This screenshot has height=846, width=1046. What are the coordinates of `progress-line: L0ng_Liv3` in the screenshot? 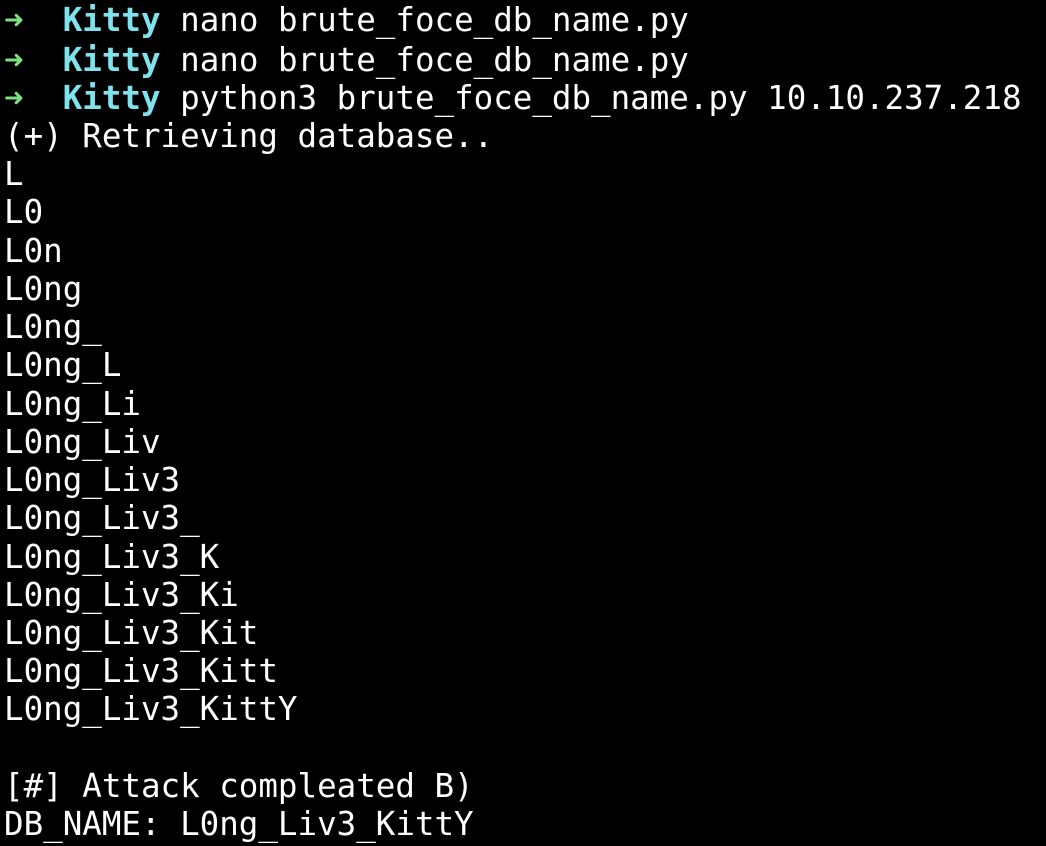 It's located at (92, 480).